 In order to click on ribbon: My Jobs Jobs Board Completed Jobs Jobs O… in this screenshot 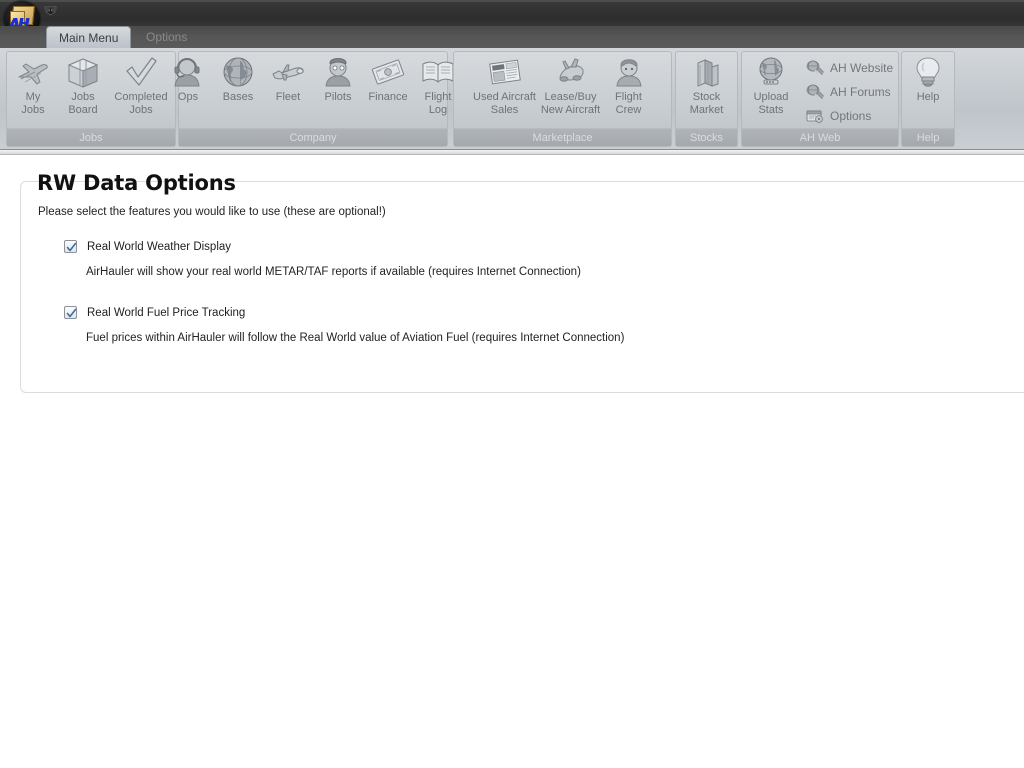, I will do `click(512, 99)`.